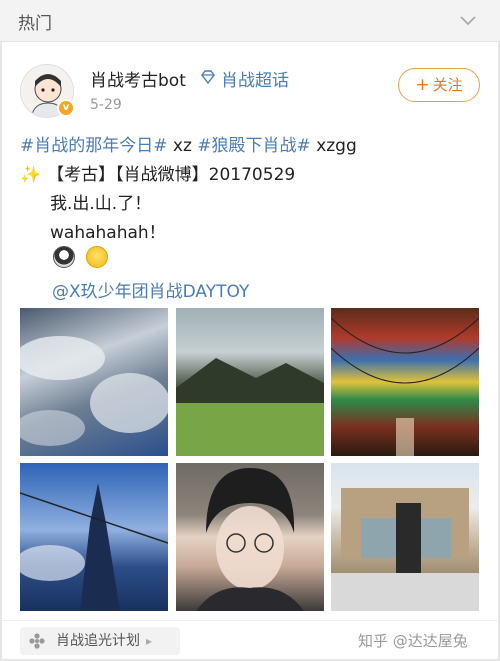 Image resolution: width=500 pixels, height=661 pixels. I want to click on post-text-segment: xz, so click(182, 146).